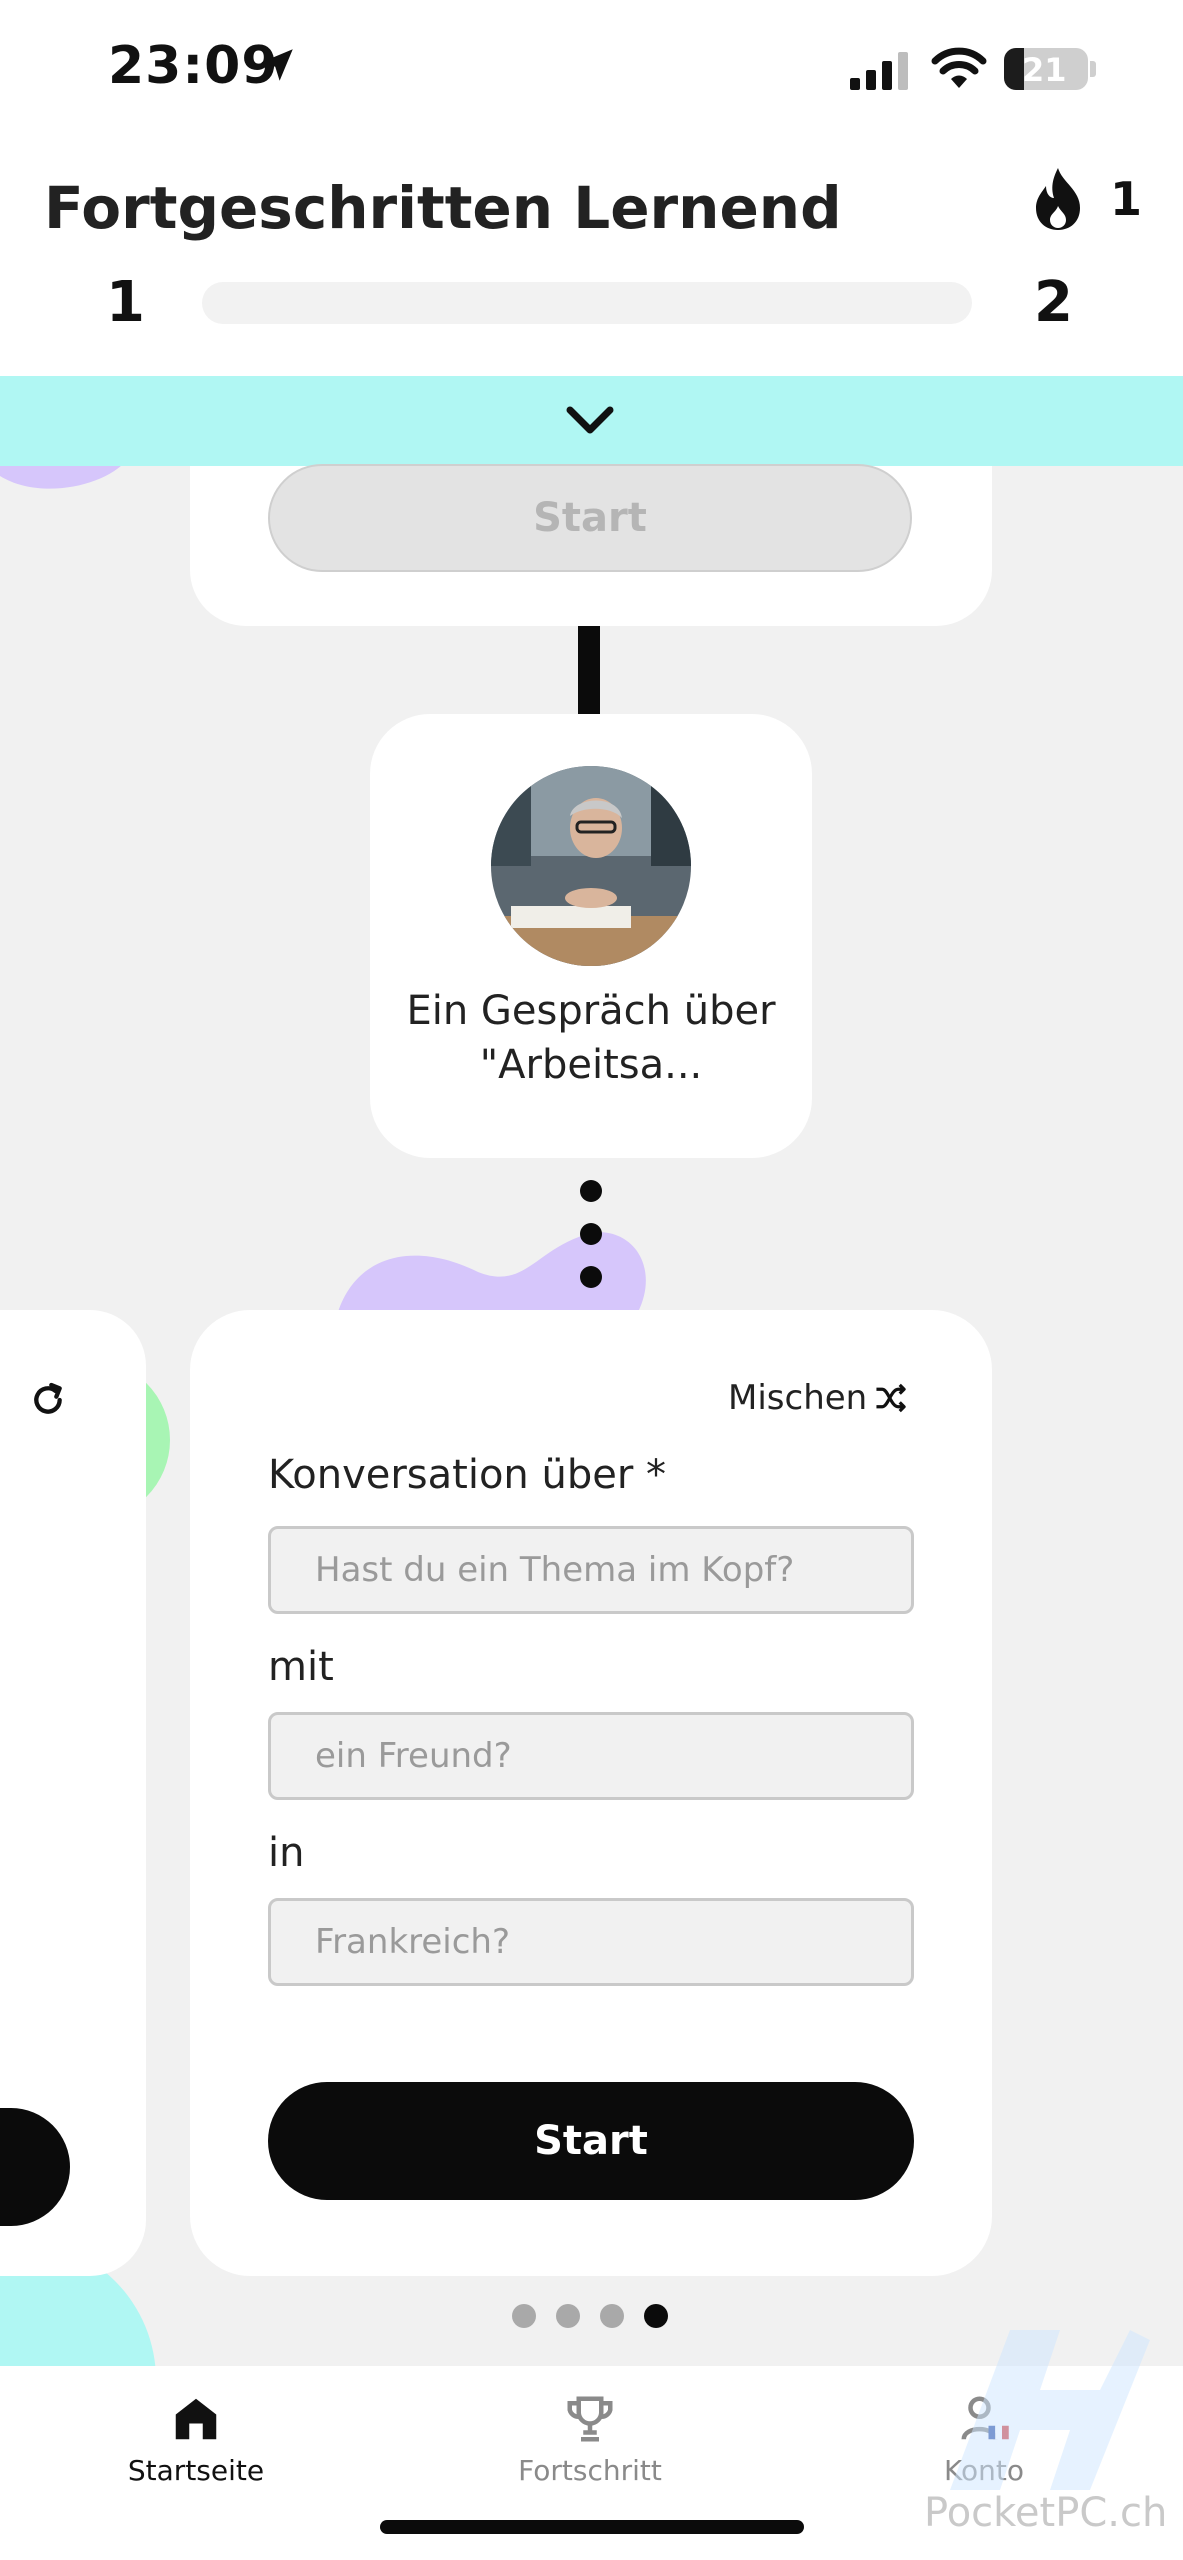  What do you see at coordinates (891, 1398) in the screenshot?
I see `shuffle-icon` at bounding box center [891, 1398].